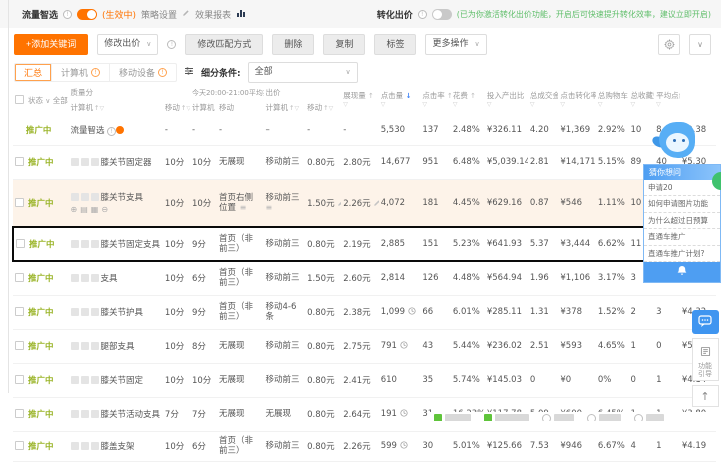 The width and height of the screenshot is (721, 462). I want to click on bid-pc-cell: -, so click(323, 130).